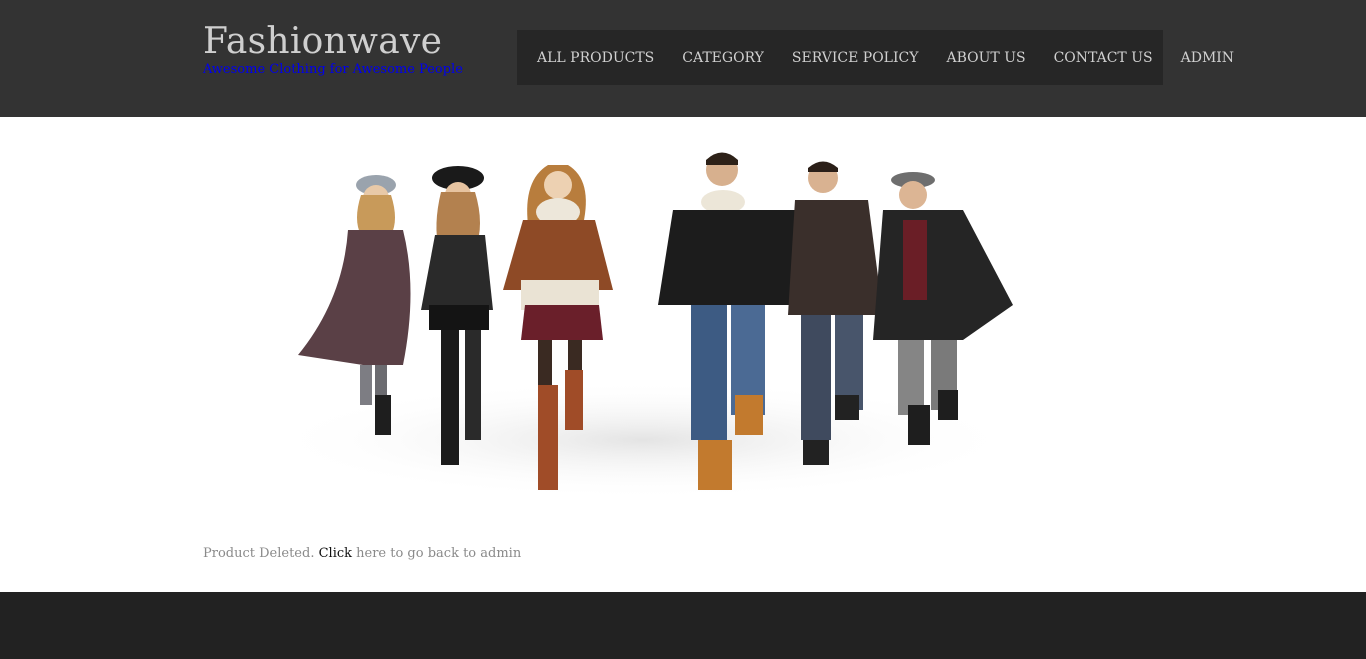 This screenshot has width=1366, height=659. Describe the element at coordinates (322, 42) in the screenshot. I see `site-title: Fashionwave` at that location.